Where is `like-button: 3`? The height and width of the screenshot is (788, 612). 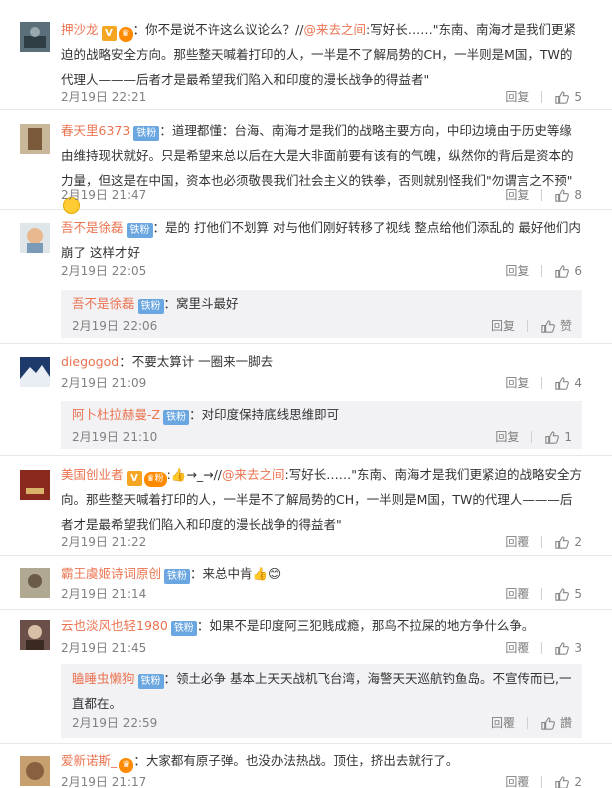
like-button: 3 is located at coordinates (568, 648).